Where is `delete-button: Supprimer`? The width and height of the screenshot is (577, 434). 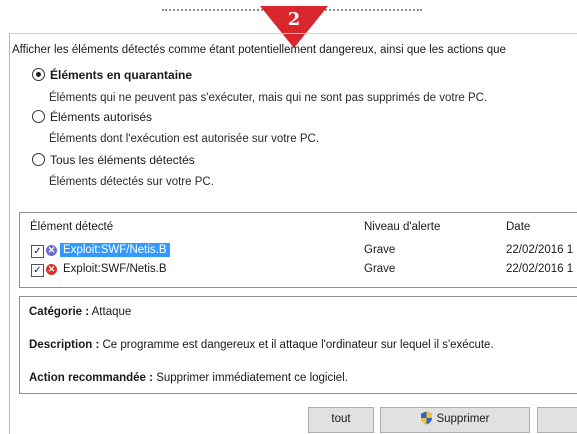 delete-button: Supprimer is located at coordinates (455, 420).